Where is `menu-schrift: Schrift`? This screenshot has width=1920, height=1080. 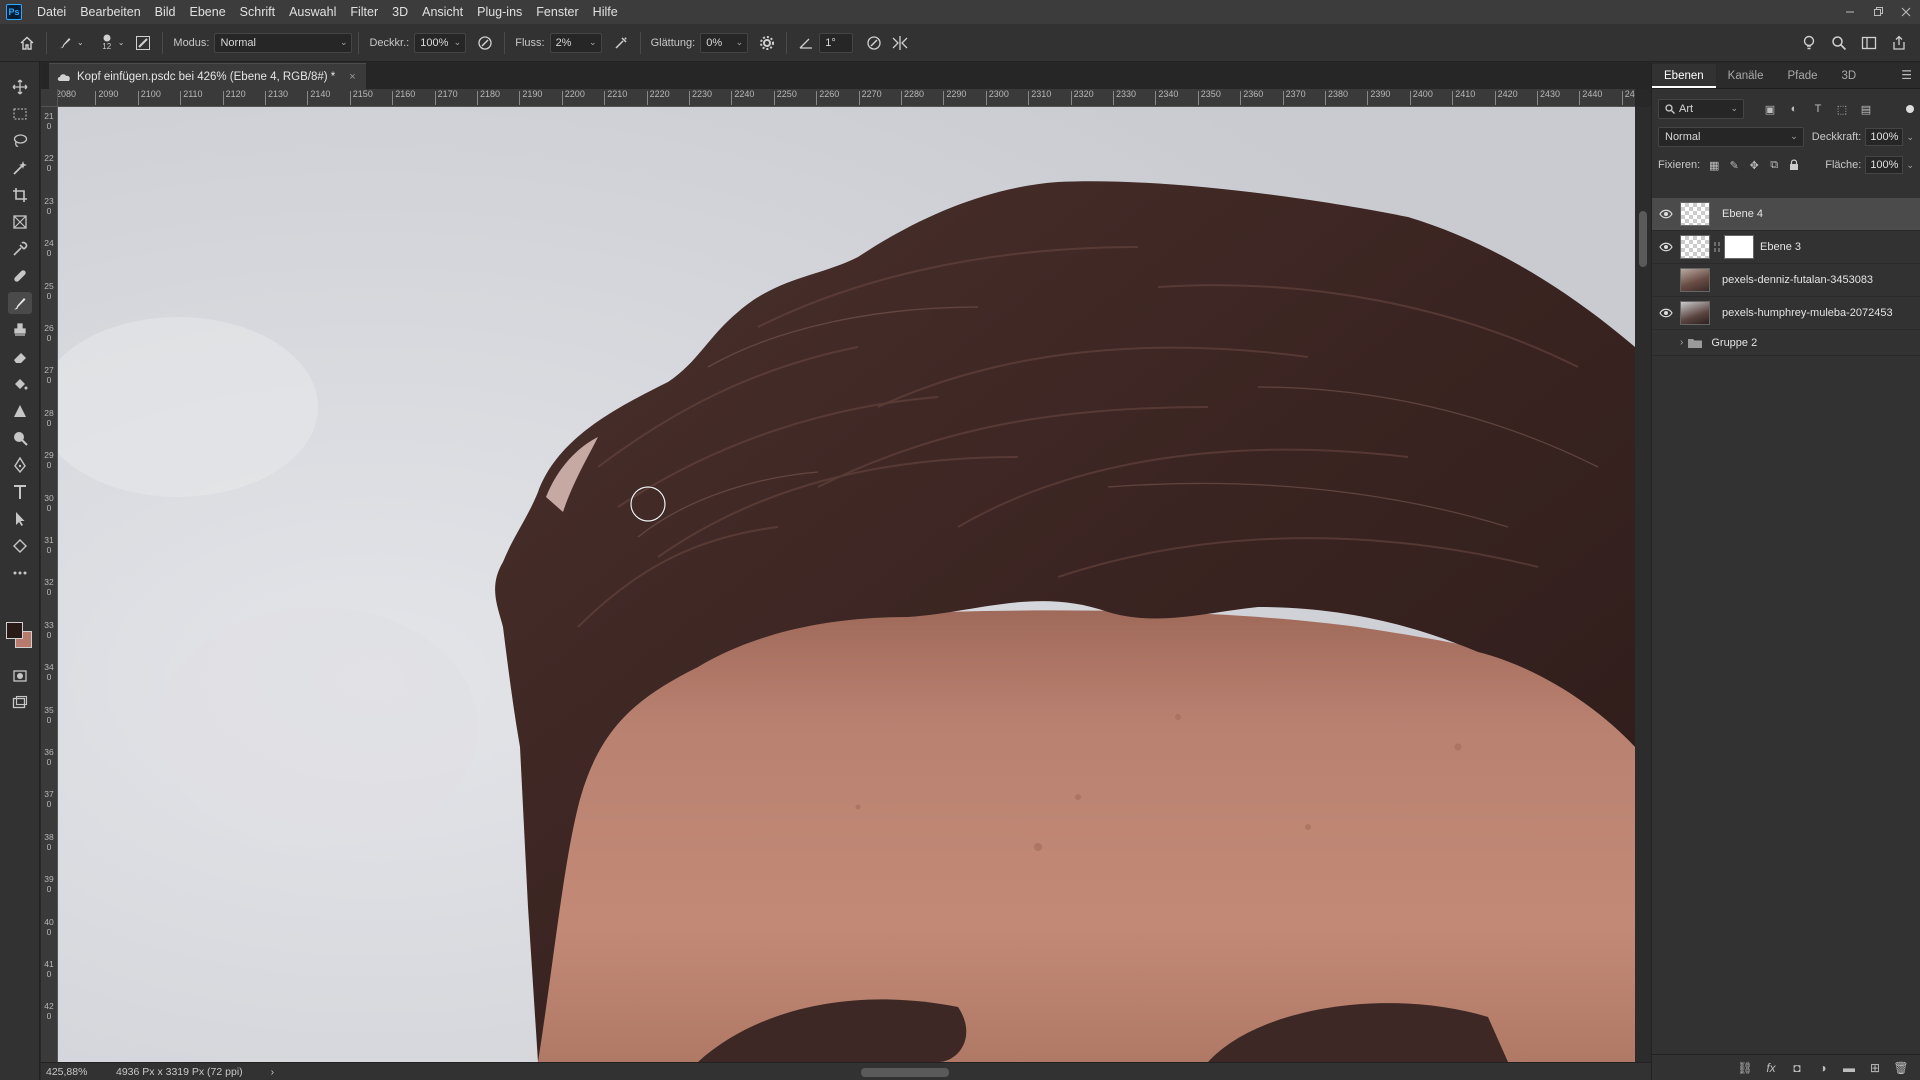 menu-schrift: Schrift is located at coordinates (257, 12).